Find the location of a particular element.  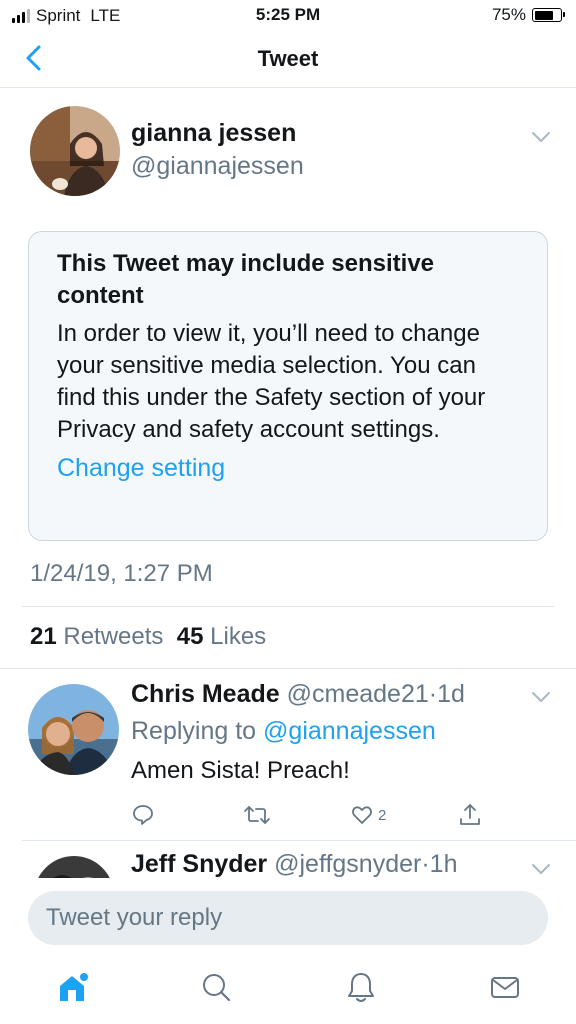

page-title: Tweet is located at coordinates (288, 58).